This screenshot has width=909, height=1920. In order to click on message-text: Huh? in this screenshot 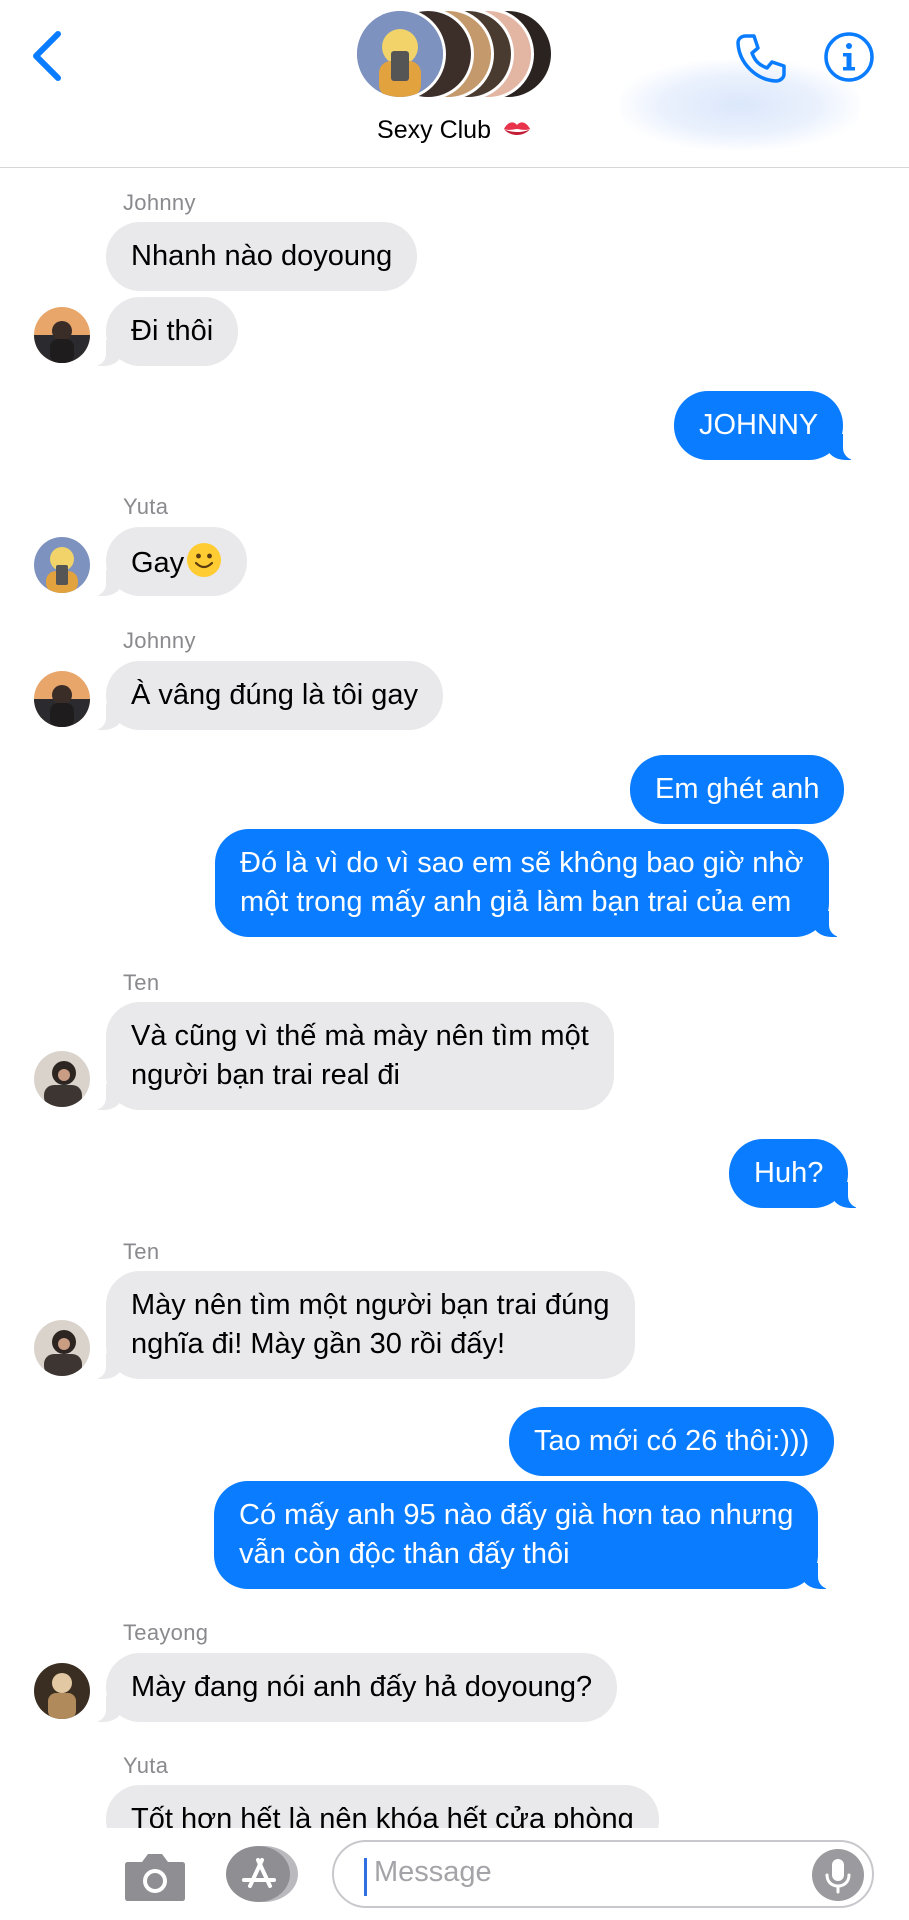, I will do `click(789, 1173)`.